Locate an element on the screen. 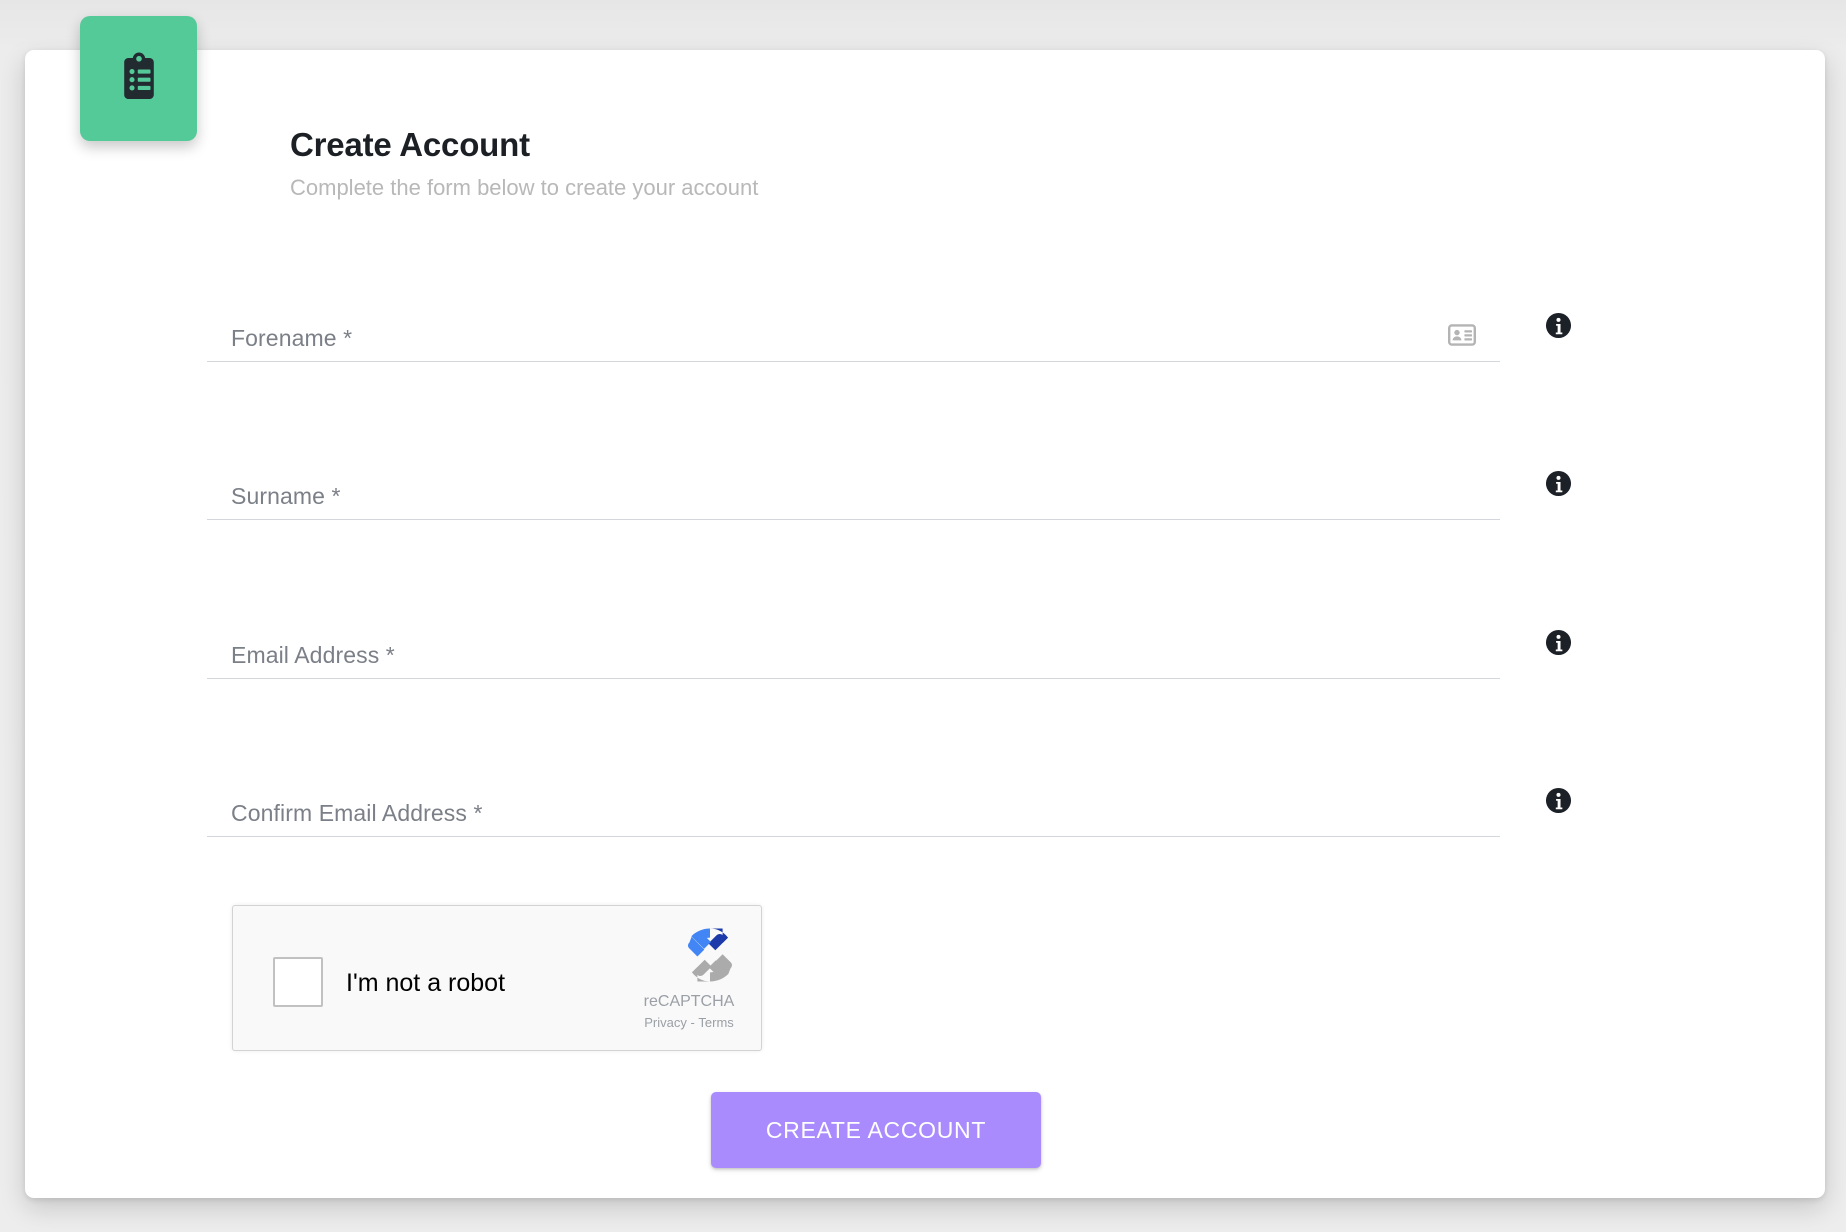 This screenshot has height=1232, width=1846. page-title: Create Account is located at coordinates (410, 144).